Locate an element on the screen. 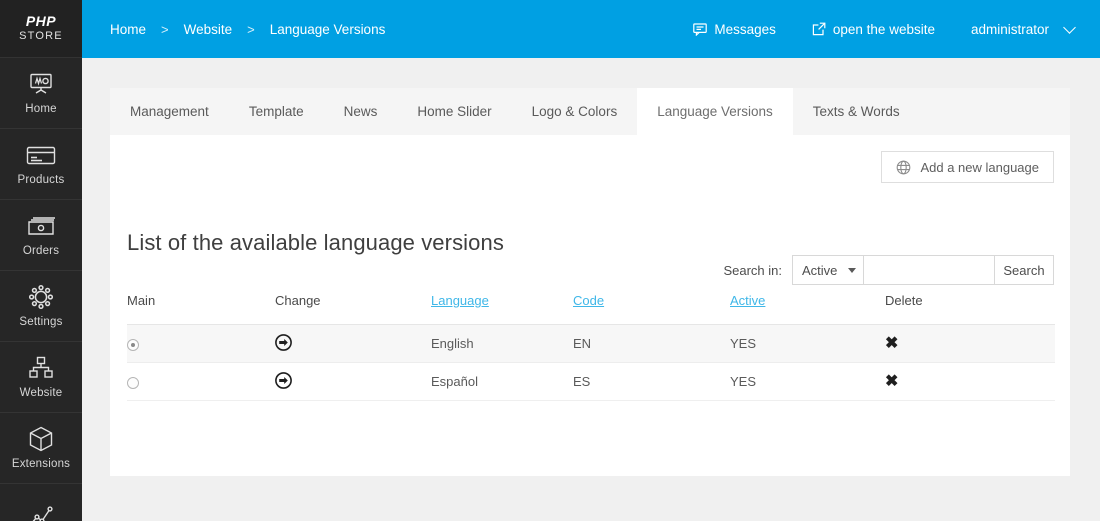 The height and width of the screenshot is (521, 1100). brand-logo: PHP STORE is located at coordinates (41, 29).